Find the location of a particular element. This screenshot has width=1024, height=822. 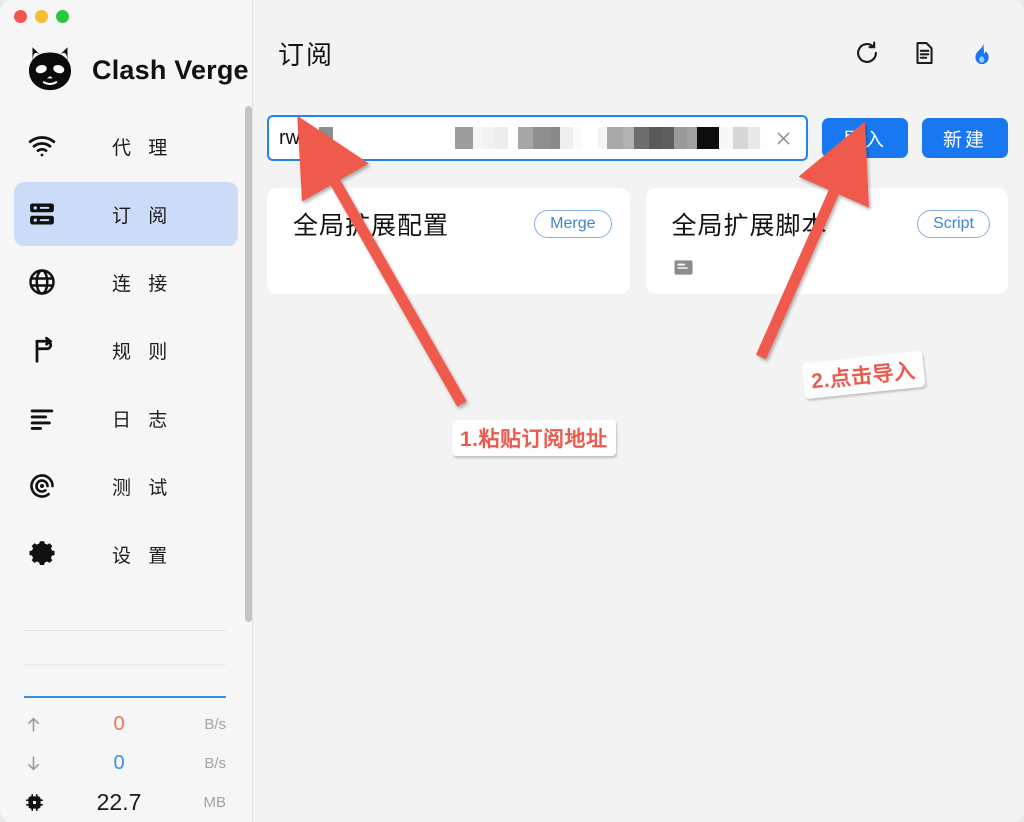

sidebar-item-connections: 连 接 is located at coordinates (126, 282).